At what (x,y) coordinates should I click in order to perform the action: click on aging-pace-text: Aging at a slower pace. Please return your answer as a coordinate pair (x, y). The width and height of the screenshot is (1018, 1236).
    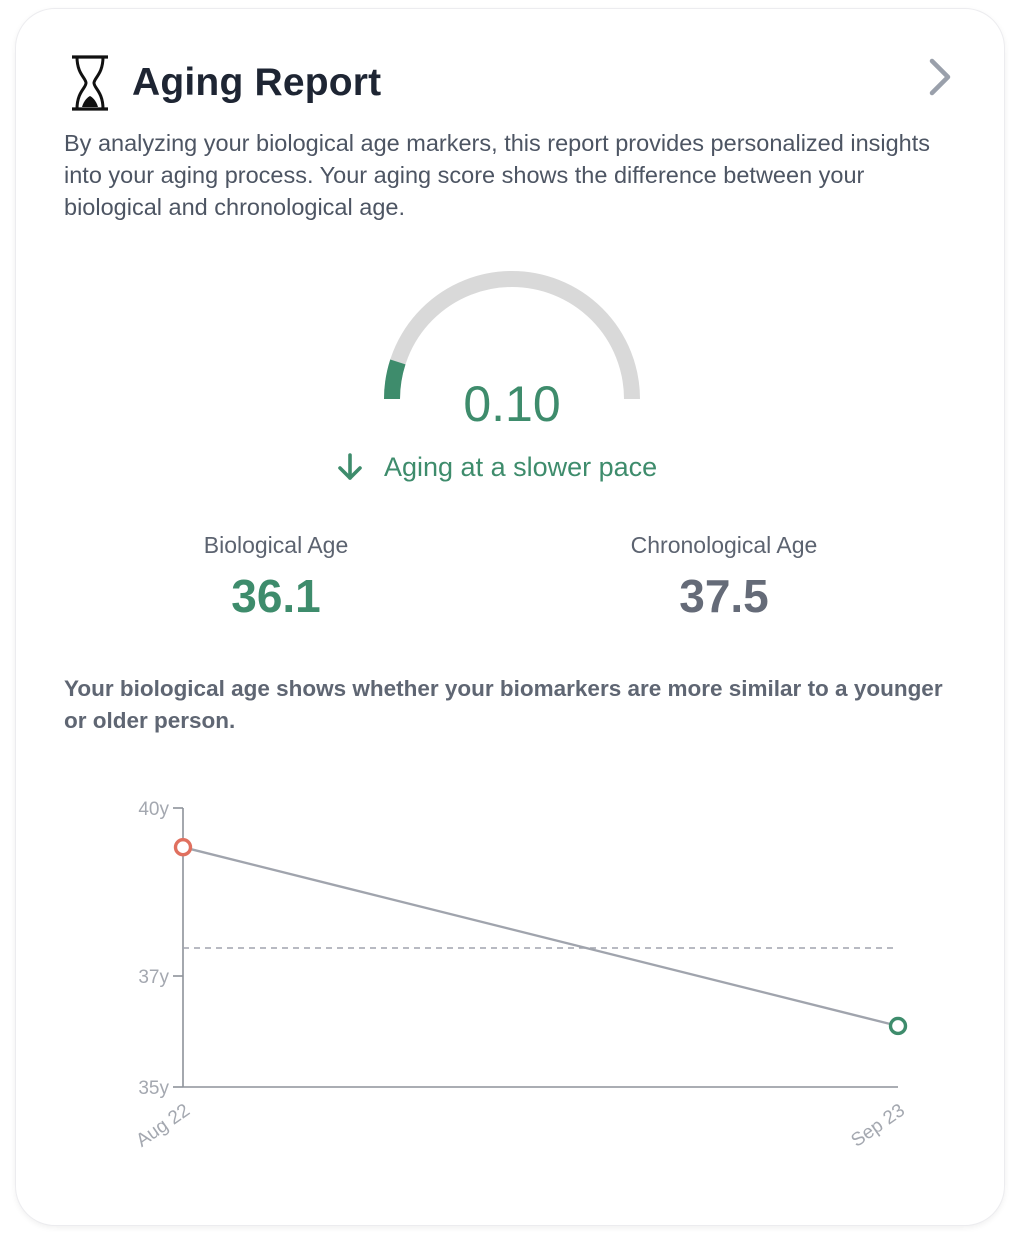
    Looking at the image, I should click on (521, 466).